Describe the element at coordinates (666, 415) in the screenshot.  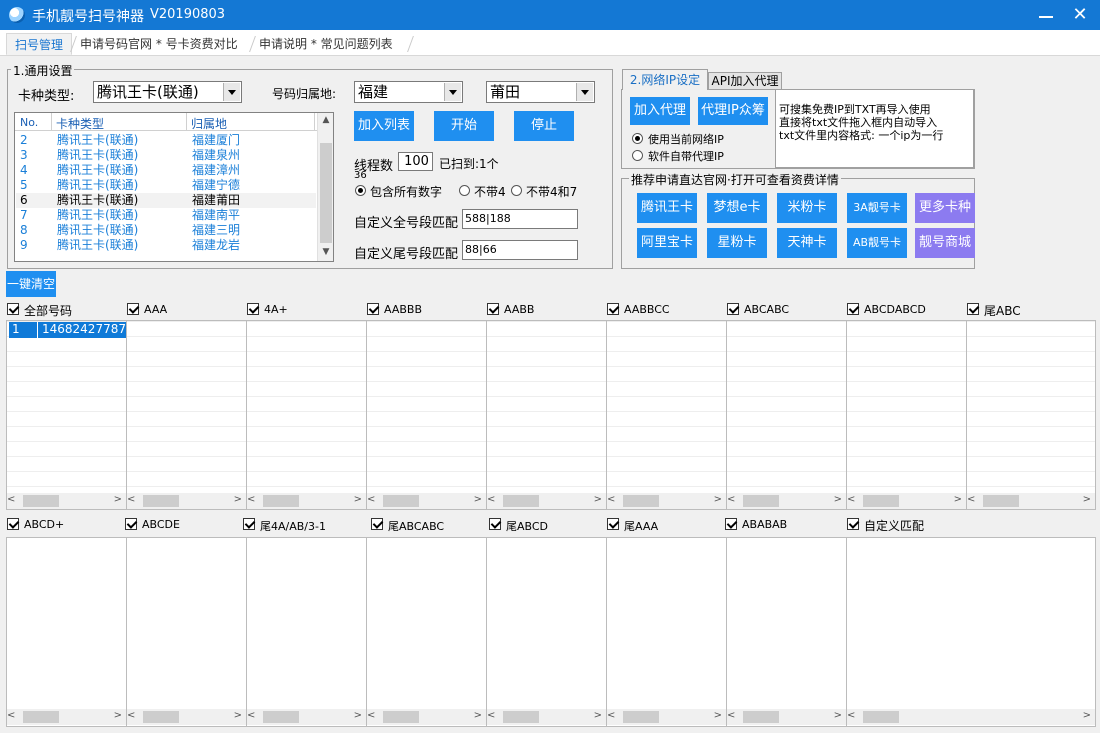
I see `panel-aabbcc` at that location.